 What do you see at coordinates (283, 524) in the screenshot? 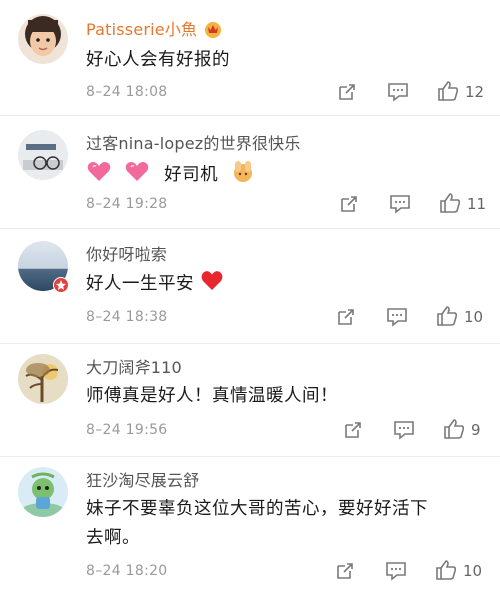
I see `comment-text: 妹子不要辜负这位大哥的苦心，要好好活下 去啊。` at bounding box center [283, 524].